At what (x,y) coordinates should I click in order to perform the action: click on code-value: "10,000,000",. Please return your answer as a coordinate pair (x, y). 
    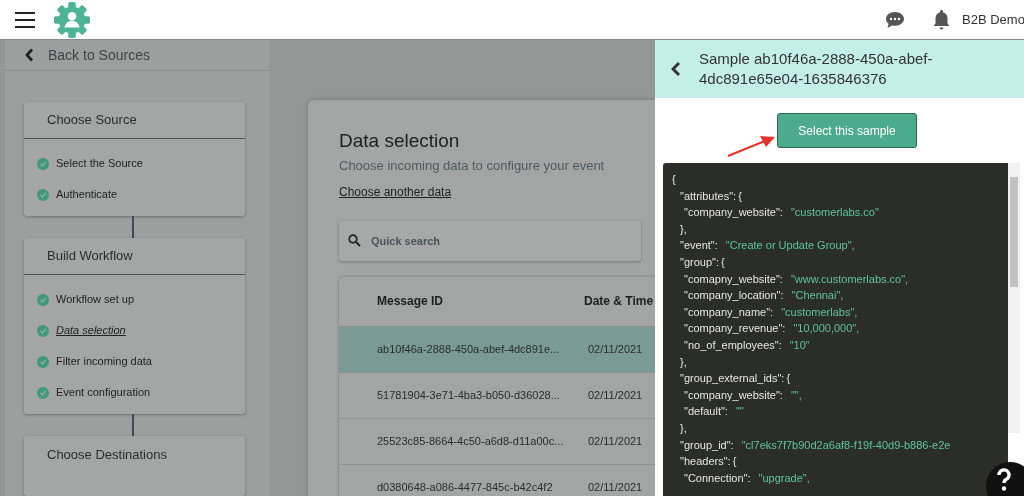
    Looking at the image, I should click on (826, 329).